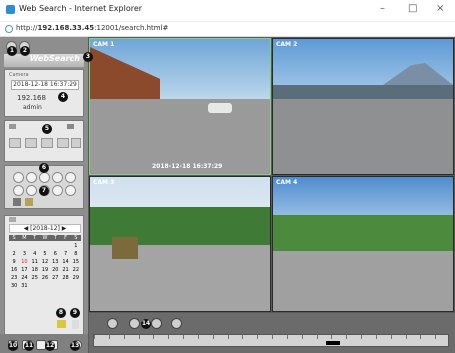 This screenshot has height=353, width=455. What do you see at coordinates (88, 57) in the screenshot?
I see `marker-3: 3` at bounding box center [88, 57].